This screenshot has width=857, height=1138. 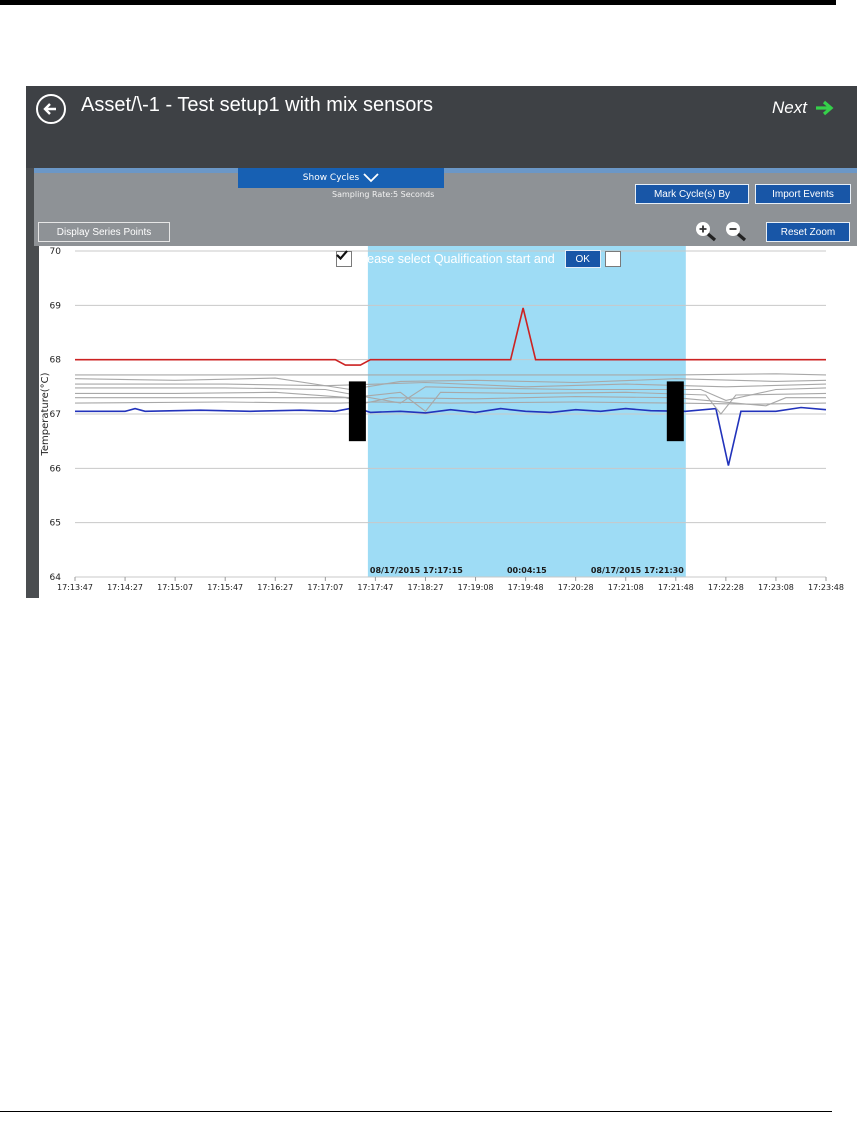 What do you see at coordinates (692, 194) in the screenshot?
I see `mark-cycles-button: Mark Cycle(s) By` at bounding box center [692, 194].